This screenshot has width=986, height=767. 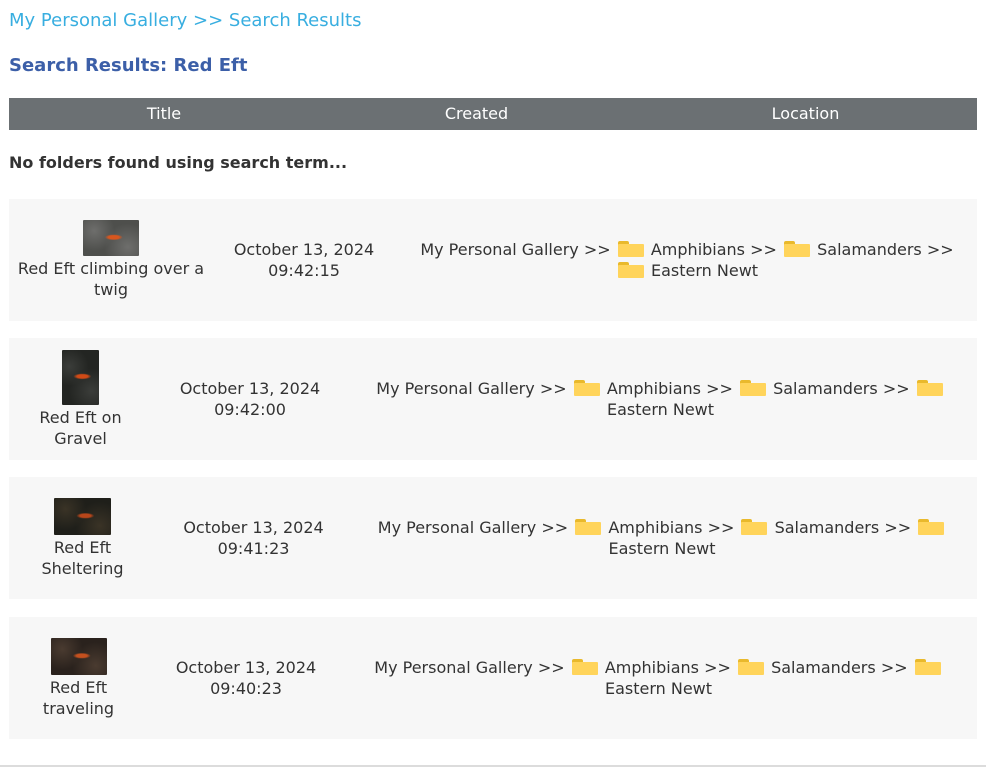 What do you see at coordinates (304, 260) in the screenshot?
I see `result-created-cell: October 13, 2024 09:42:15` at bounding box center [304, 260].